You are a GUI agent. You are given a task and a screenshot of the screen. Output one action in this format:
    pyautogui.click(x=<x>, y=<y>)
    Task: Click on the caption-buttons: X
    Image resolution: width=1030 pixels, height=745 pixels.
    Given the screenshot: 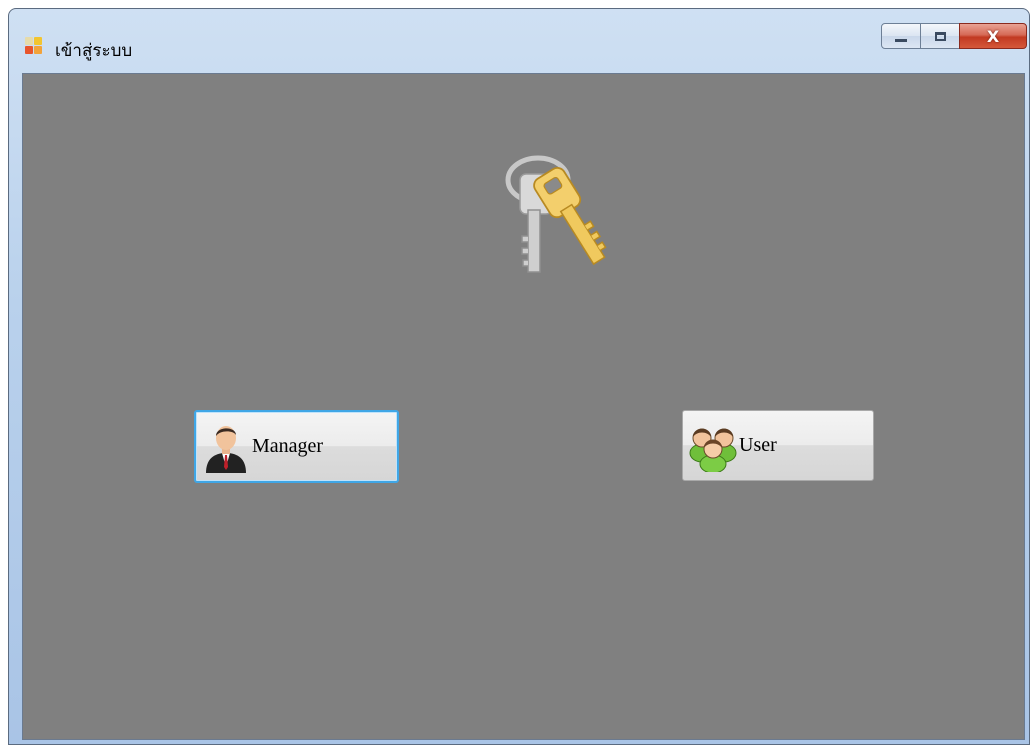 What is the action you would take?
    pyautogui.click(x=954, y=37)
    